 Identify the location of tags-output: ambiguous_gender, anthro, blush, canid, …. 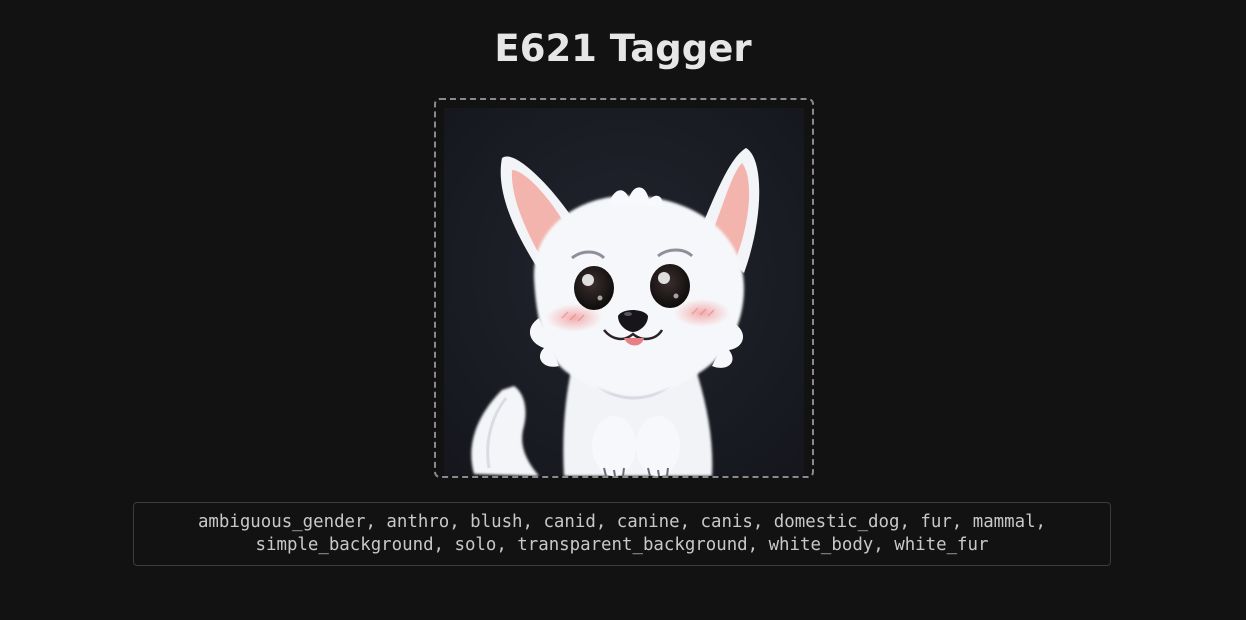
(622, 534).